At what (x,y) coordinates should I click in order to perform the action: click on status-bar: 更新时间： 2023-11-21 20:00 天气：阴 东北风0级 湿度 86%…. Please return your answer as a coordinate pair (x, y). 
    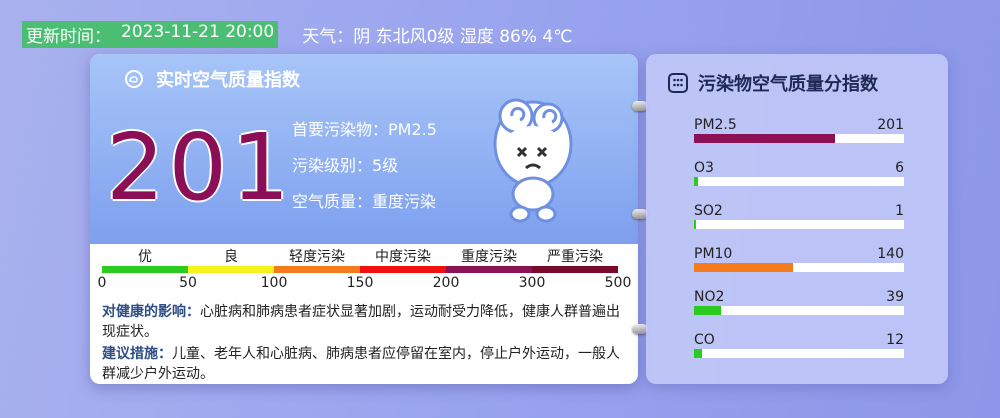
    Looking at the image, I should click on (297, 34).